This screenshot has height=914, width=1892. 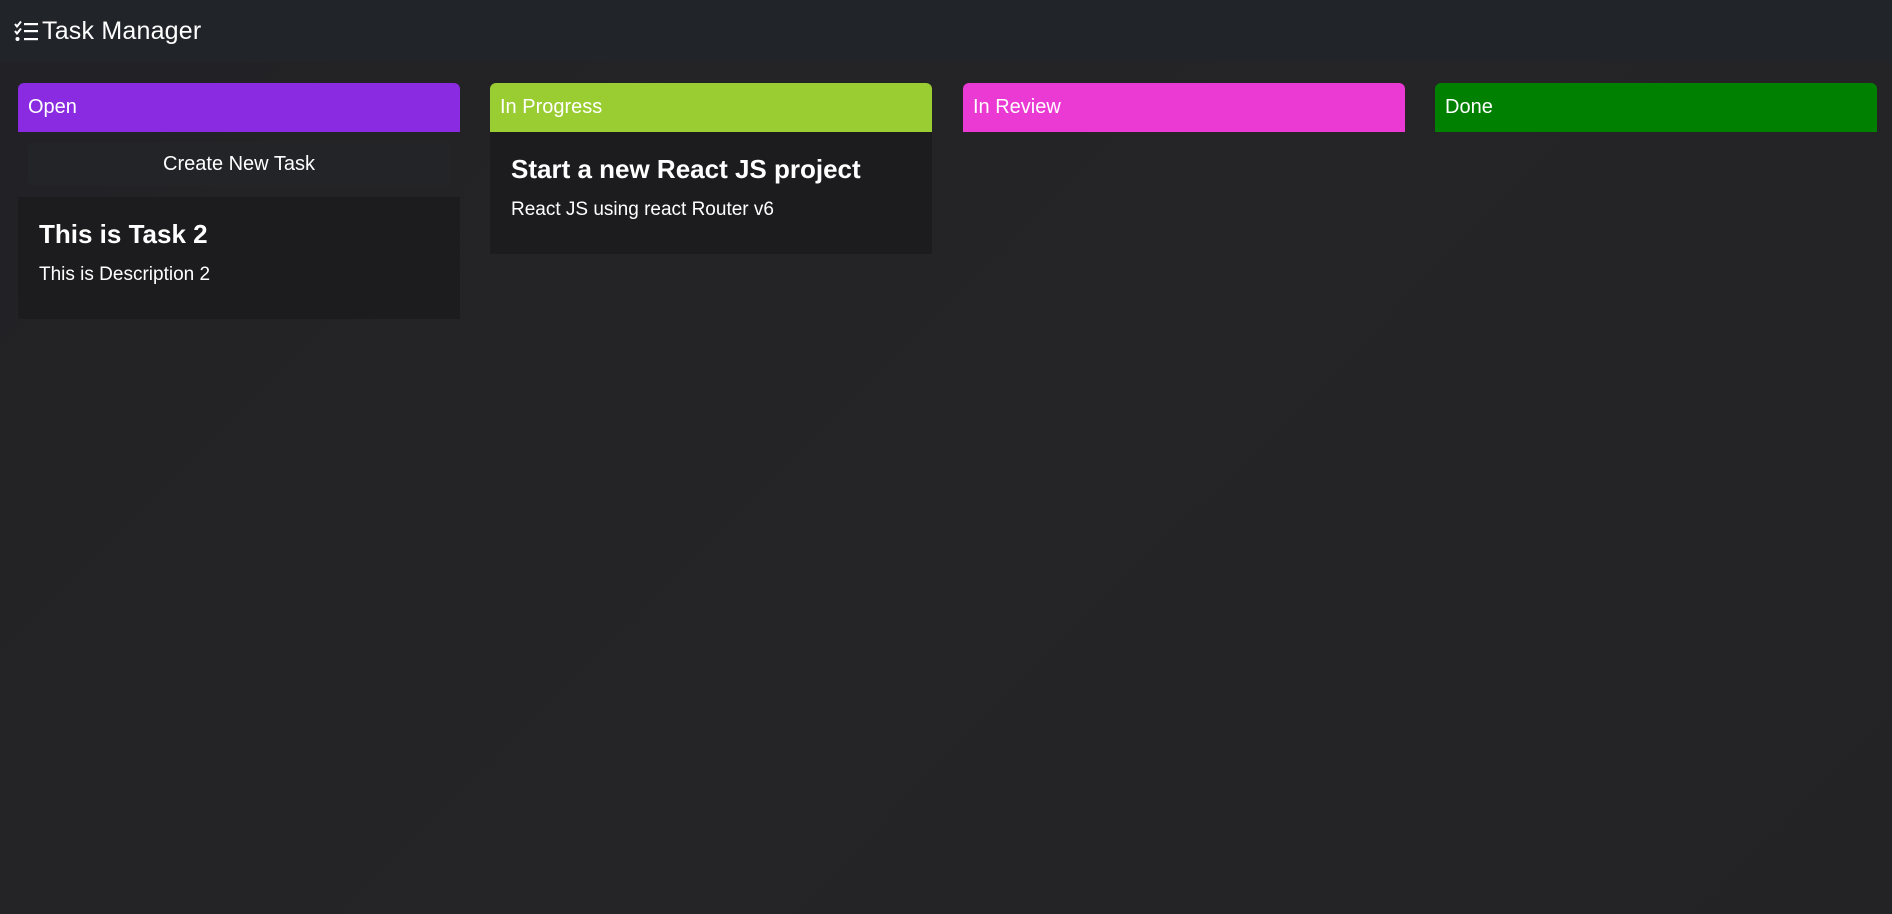 I want to click on task-title: Start a new React JS project, so click(x=686, y=169).